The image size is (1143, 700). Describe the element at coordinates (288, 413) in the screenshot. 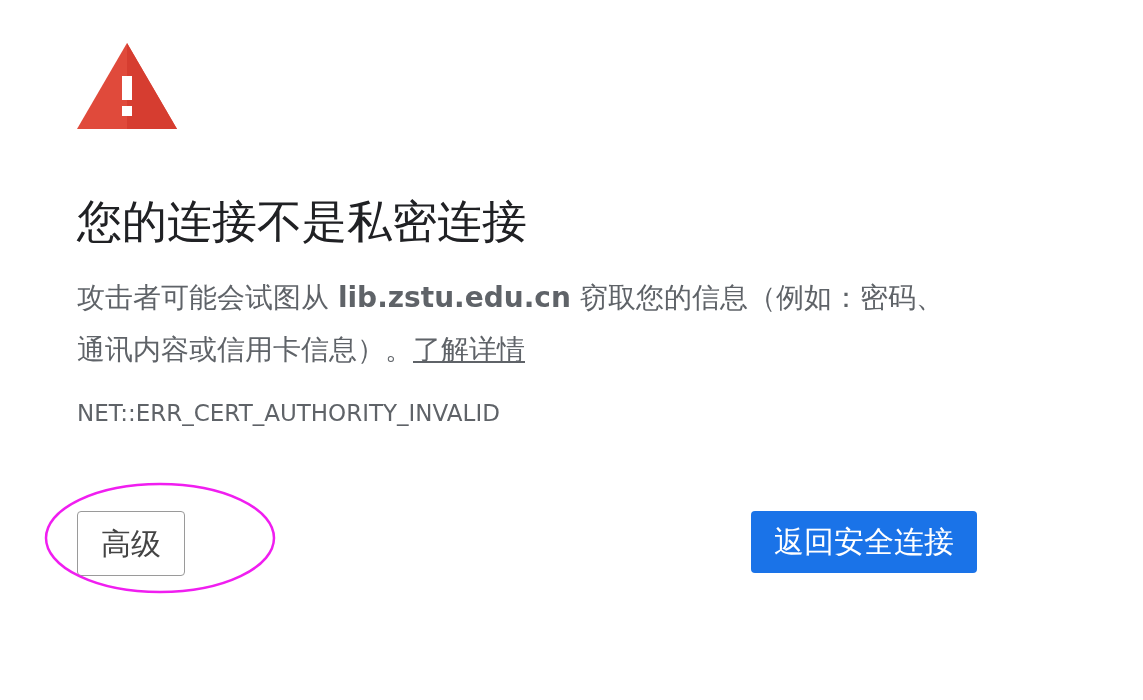

I see `error-code: NET::ERR_CERT_AUTHORITY_INVALID` at that location.